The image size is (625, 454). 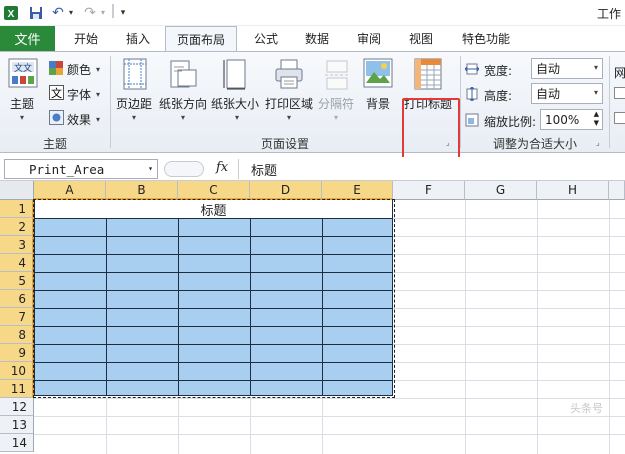 I want to click on fonts-icon: 文, so click(x=56, y=94).